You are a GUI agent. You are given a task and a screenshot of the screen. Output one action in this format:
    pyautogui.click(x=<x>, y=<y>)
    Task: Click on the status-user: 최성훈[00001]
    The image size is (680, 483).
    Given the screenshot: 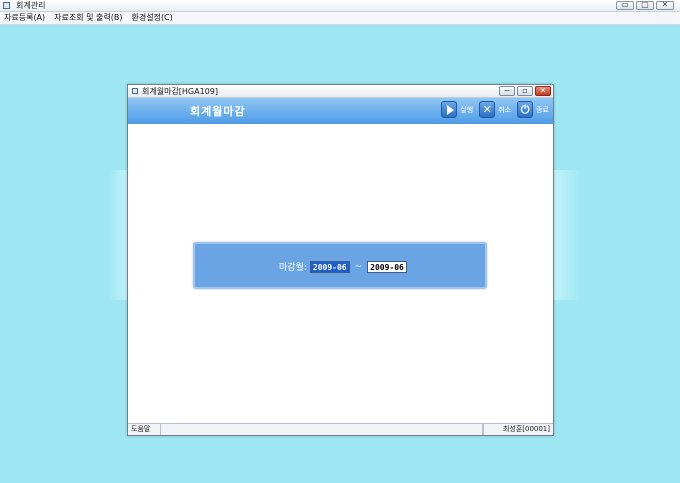 What is the action you would take?
    pyautogui.click(x=518, y=429)
    